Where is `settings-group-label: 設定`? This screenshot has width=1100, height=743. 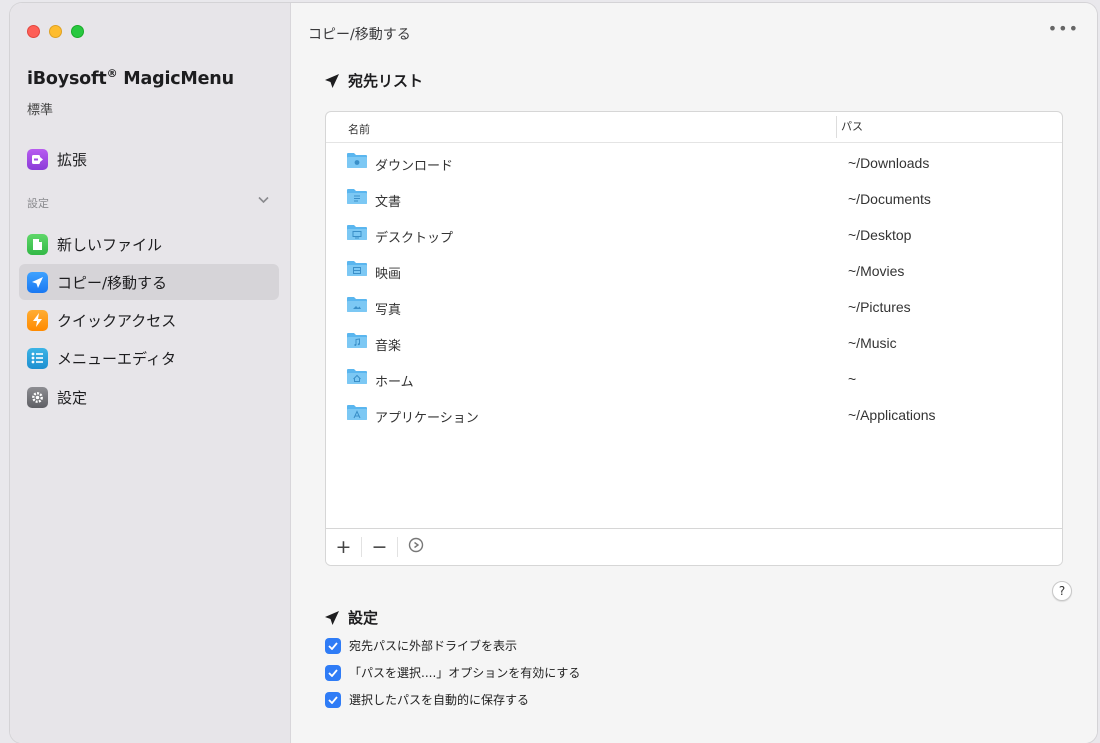
settings-group-label: 設定 is located at coordinates (38, 203).